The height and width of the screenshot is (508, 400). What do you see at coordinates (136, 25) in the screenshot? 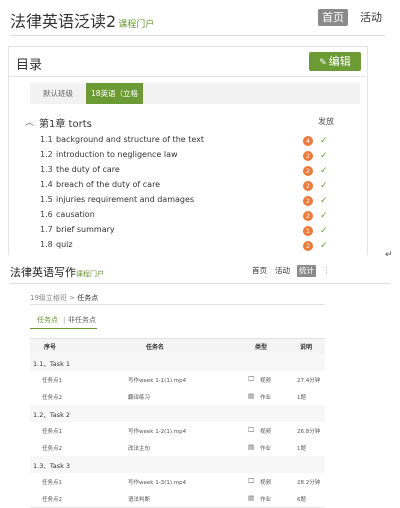
I see `course-portal-link: 课程门户` at bounding box center [136, 25].